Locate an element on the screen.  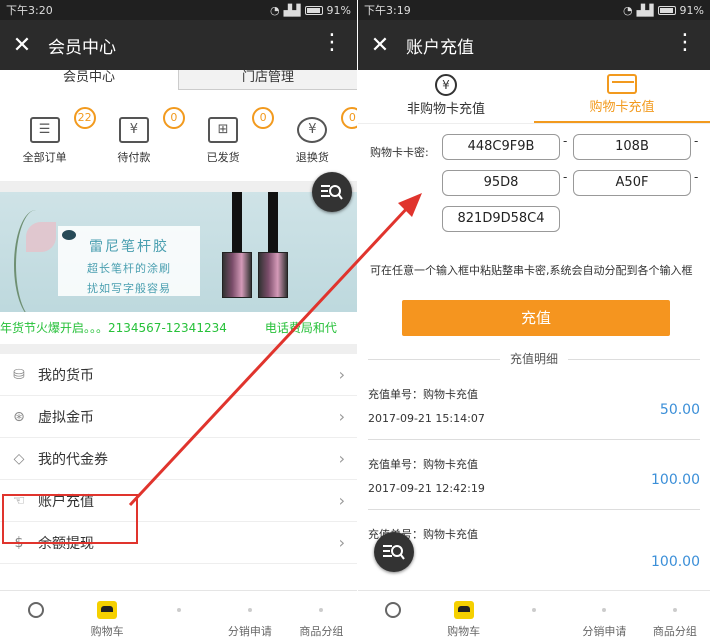
card-code-field-4: A50F is located at coordinates (632, 183).